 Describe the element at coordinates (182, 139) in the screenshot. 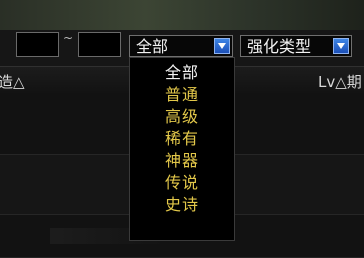

I see `dropdown-option: 稀有` at that location.